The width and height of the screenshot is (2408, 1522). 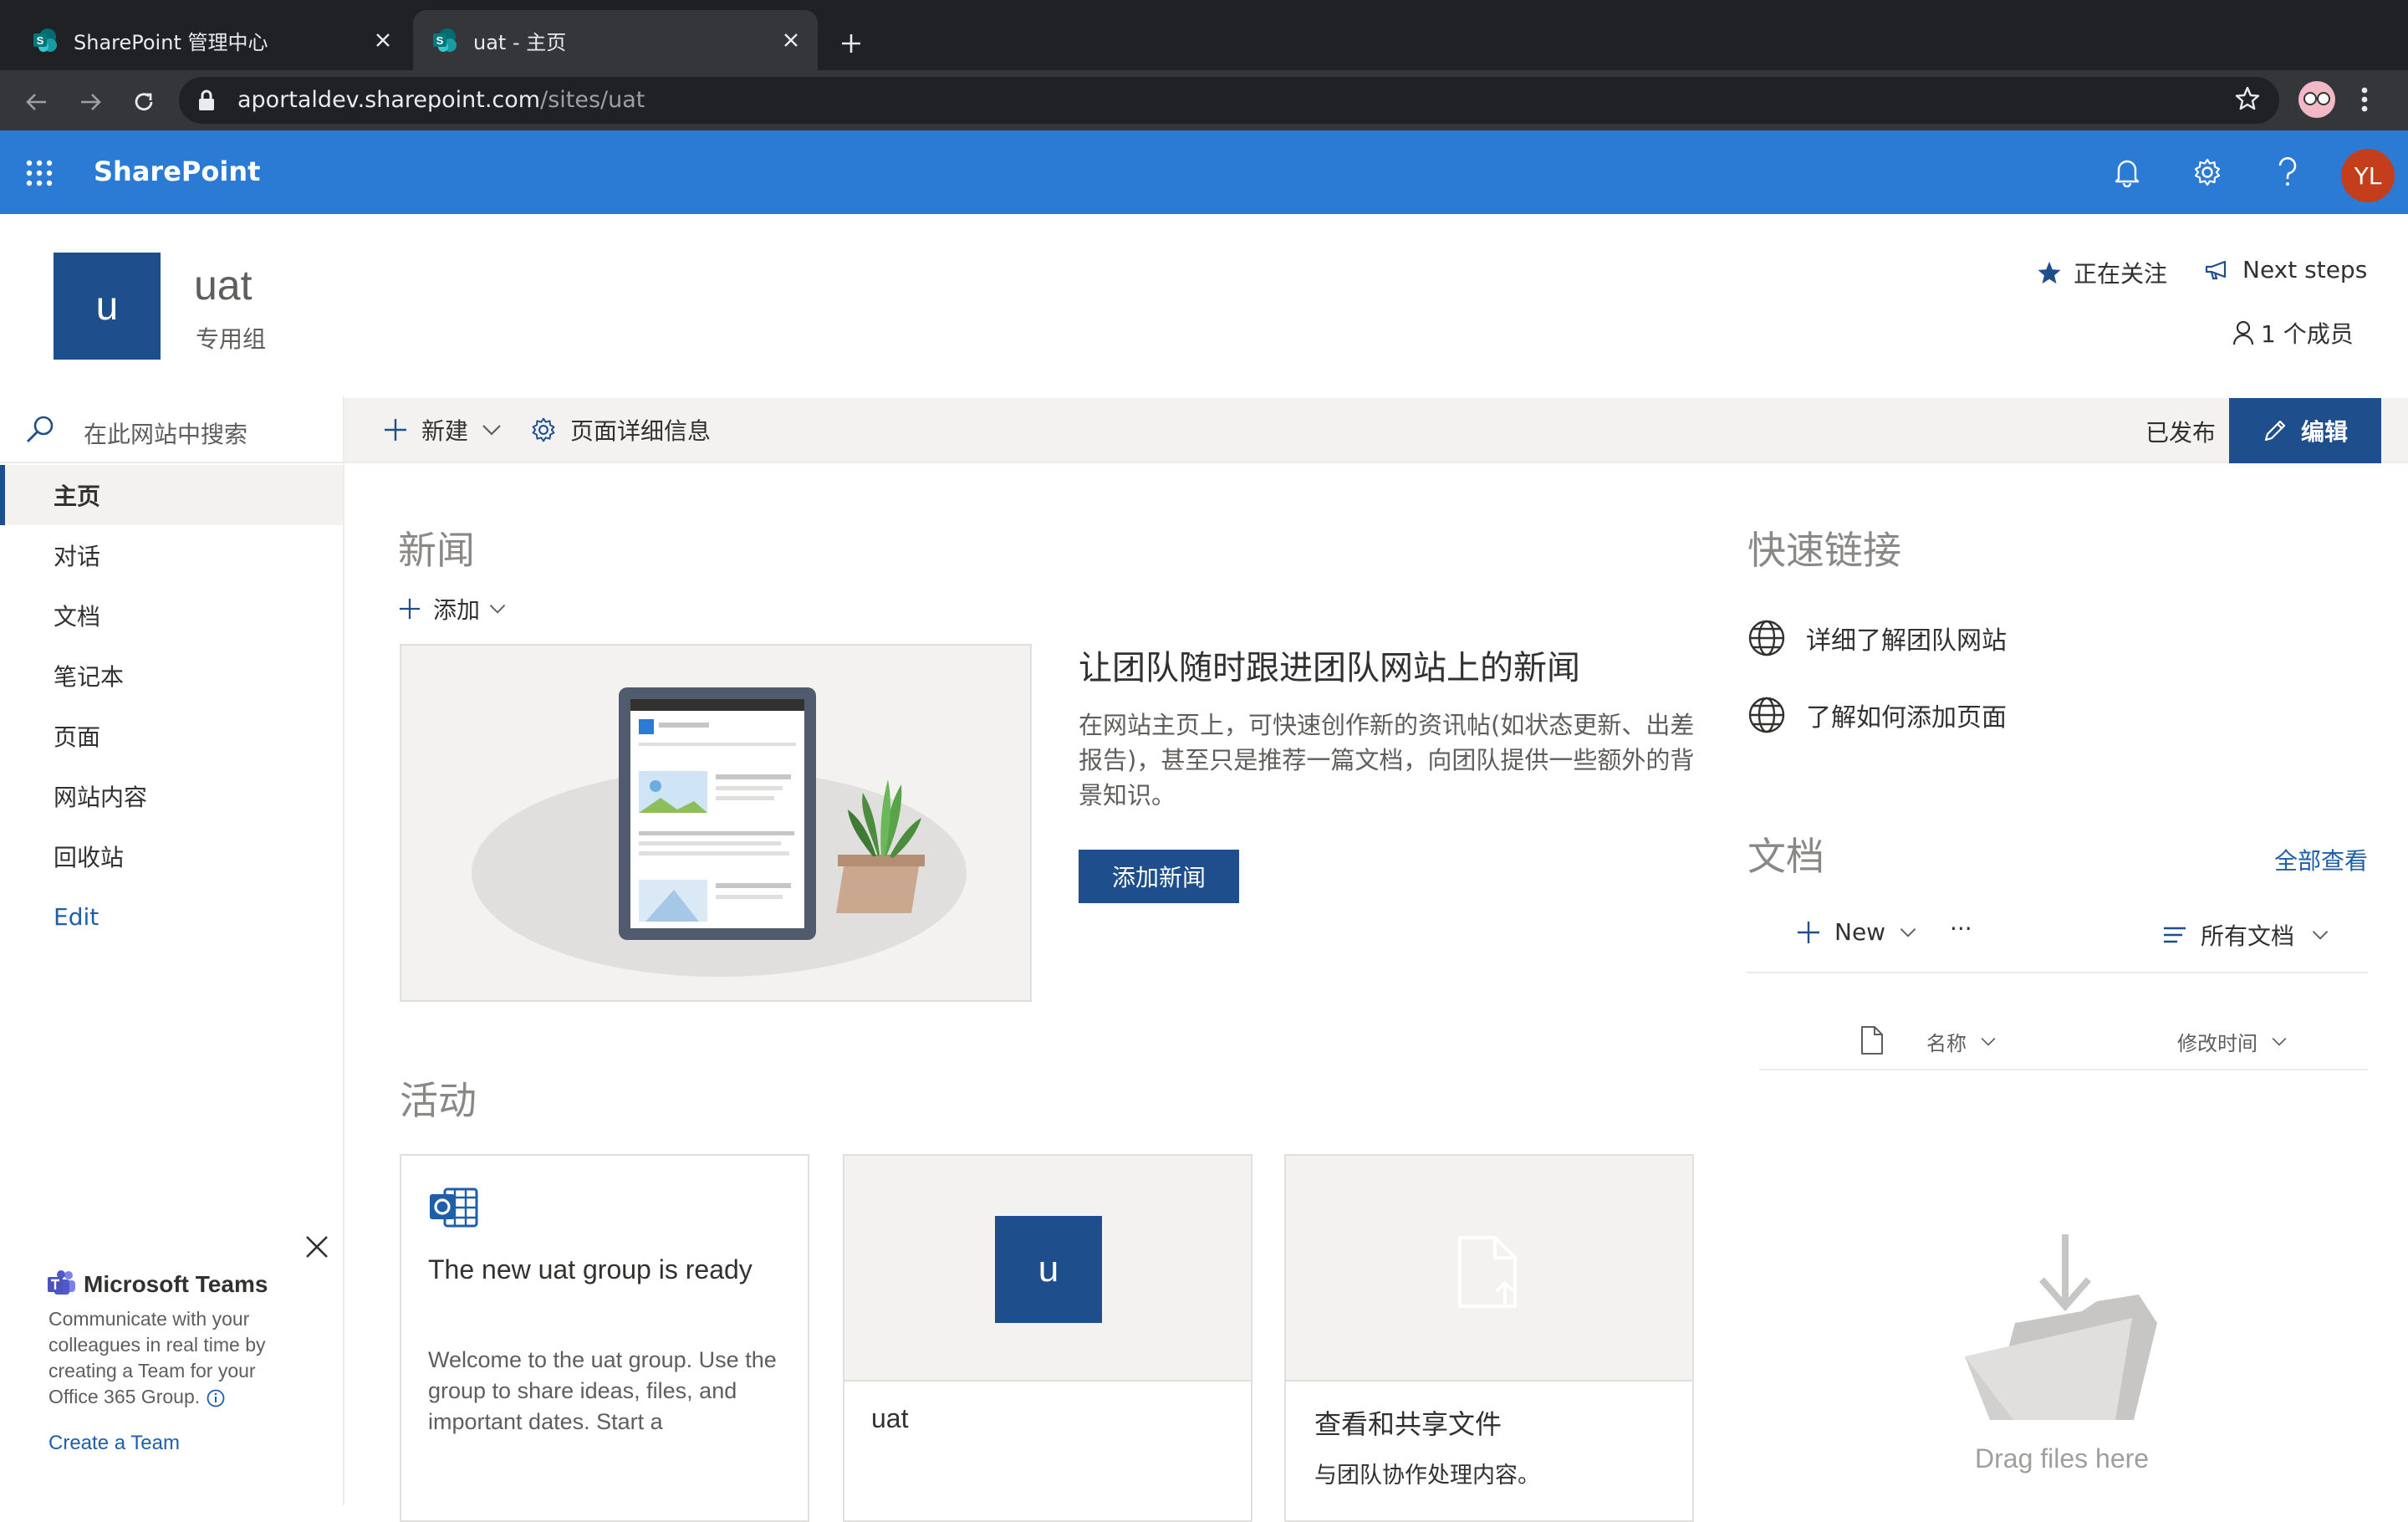 I want to click on user-avatar: YL, so click(x=2368, y=175).